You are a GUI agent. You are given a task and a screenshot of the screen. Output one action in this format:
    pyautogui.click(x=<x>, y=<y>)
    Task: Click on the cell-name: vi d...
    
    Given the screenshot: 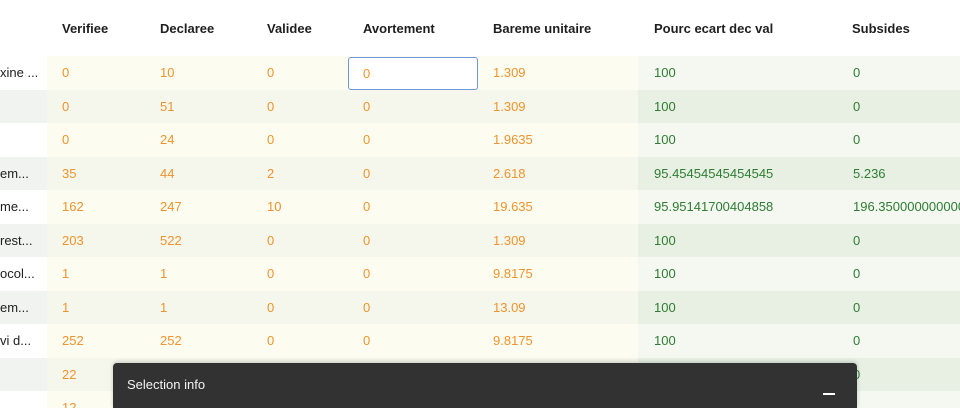 What is the action you would take?
    pyautogui.click(x=23, y=341)
    